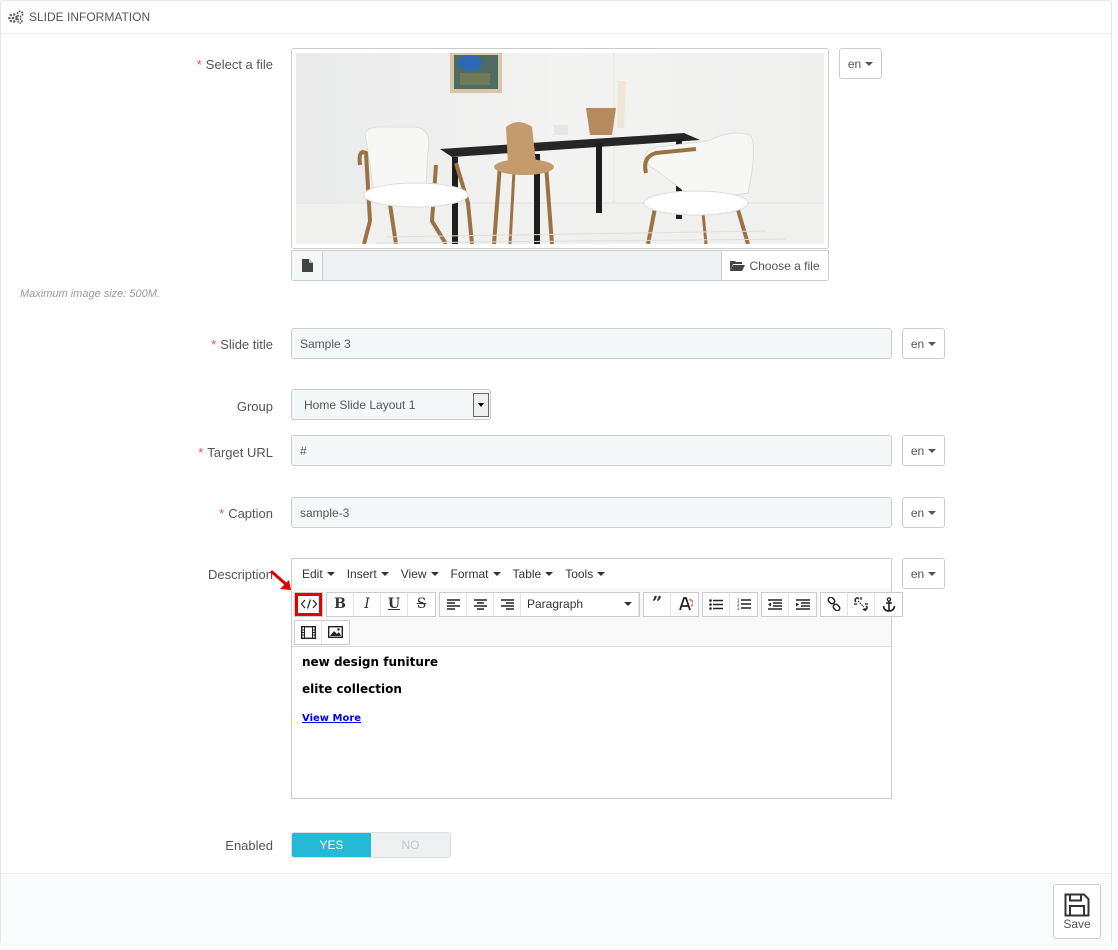 Image resolution: width=1118 pixels, height=950 pixels. I want to click on italic-icon: I, so click(367, 604).